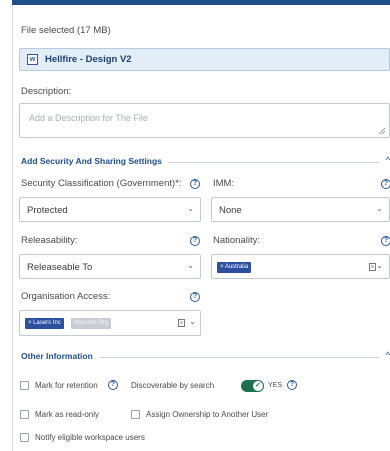 The height and width of the screenshot is (451, 390). What do you see at coordinates (88, 59) in the screenshot?
I see `file-name: Hellfire - Design V2` at bounding box center [88, 59].